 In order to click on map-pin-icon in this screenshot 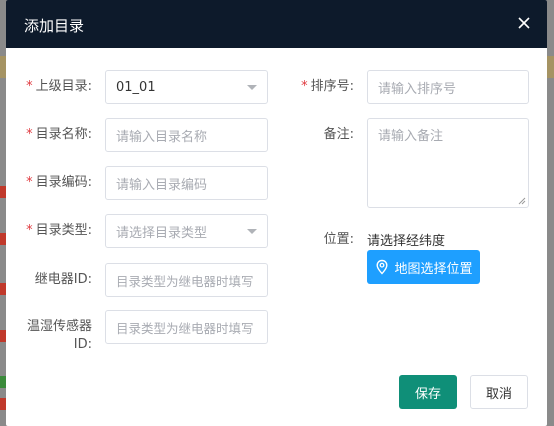, I will do `click(382, 267)`.